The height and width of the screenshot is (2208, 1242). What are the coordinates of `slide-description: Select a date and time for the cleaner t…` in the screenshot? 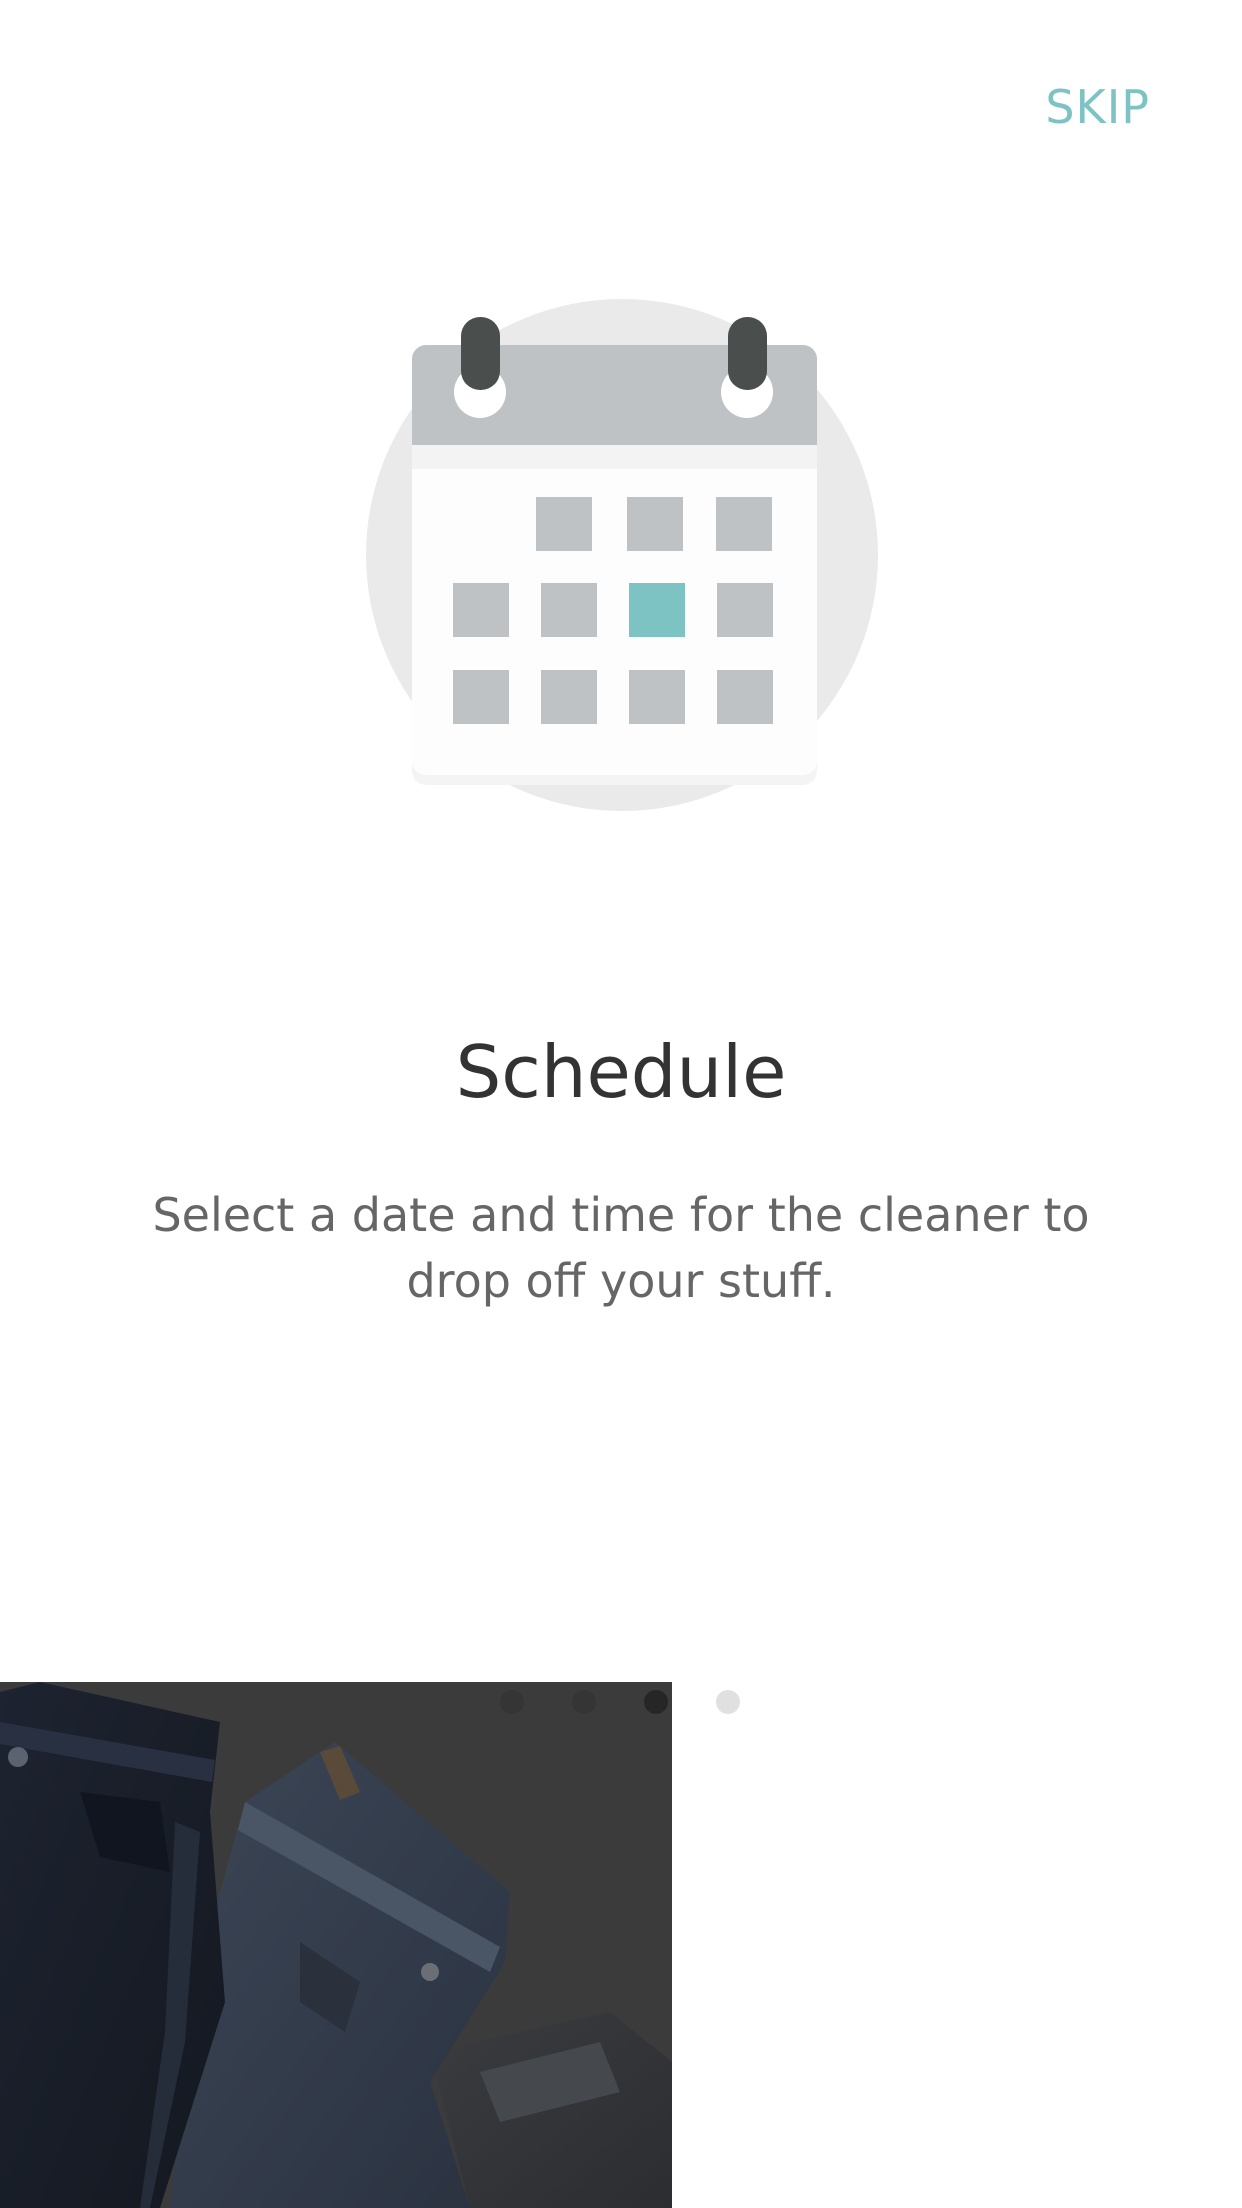 It's located at (621, 1248).